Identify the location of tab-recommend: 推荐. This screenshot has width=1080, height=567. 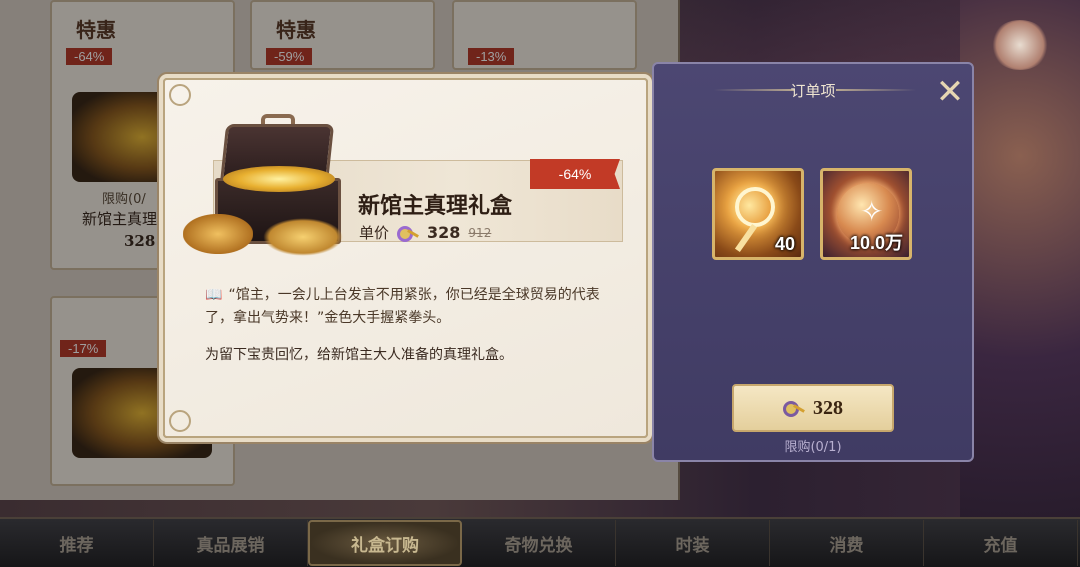
(77, 543).